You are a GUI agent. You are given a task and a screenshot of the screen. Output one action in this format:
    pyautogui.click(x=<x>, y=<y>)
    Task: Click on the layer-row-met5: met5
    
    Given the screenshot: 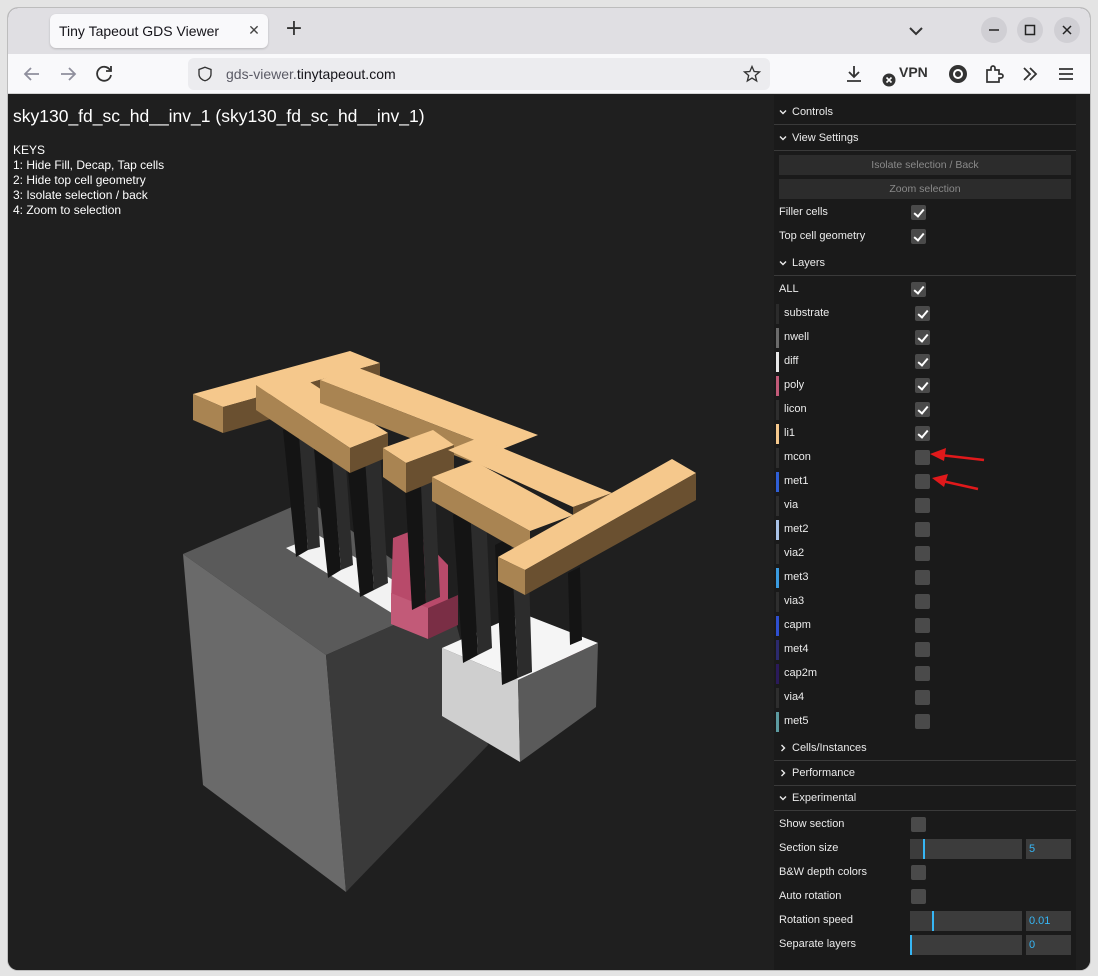 What is the action you would take?
    pyautogui.click(x=925, y=722)
    